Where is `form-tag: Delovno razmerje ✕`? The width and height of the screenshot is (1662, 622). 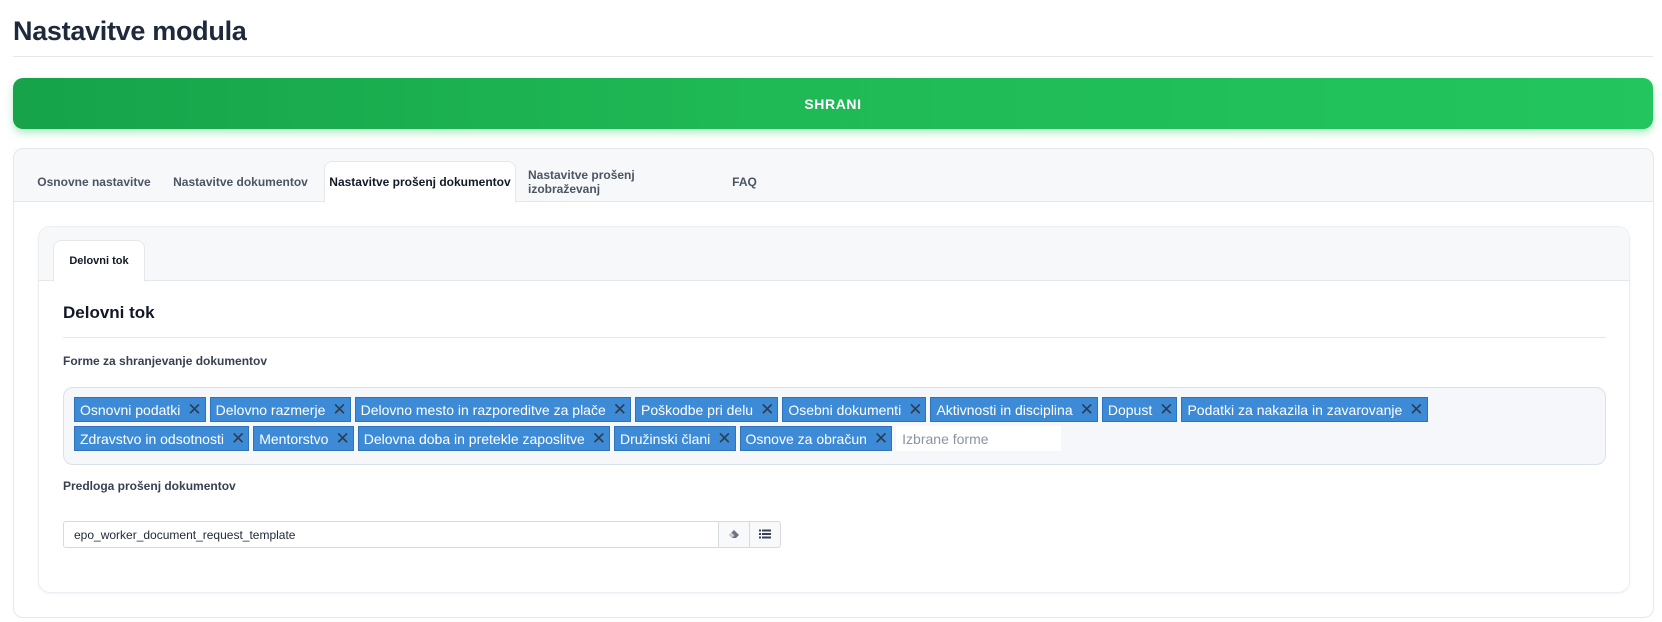 form-tag: Delovno razmerje ✕ is located at coordinates (280, 409).